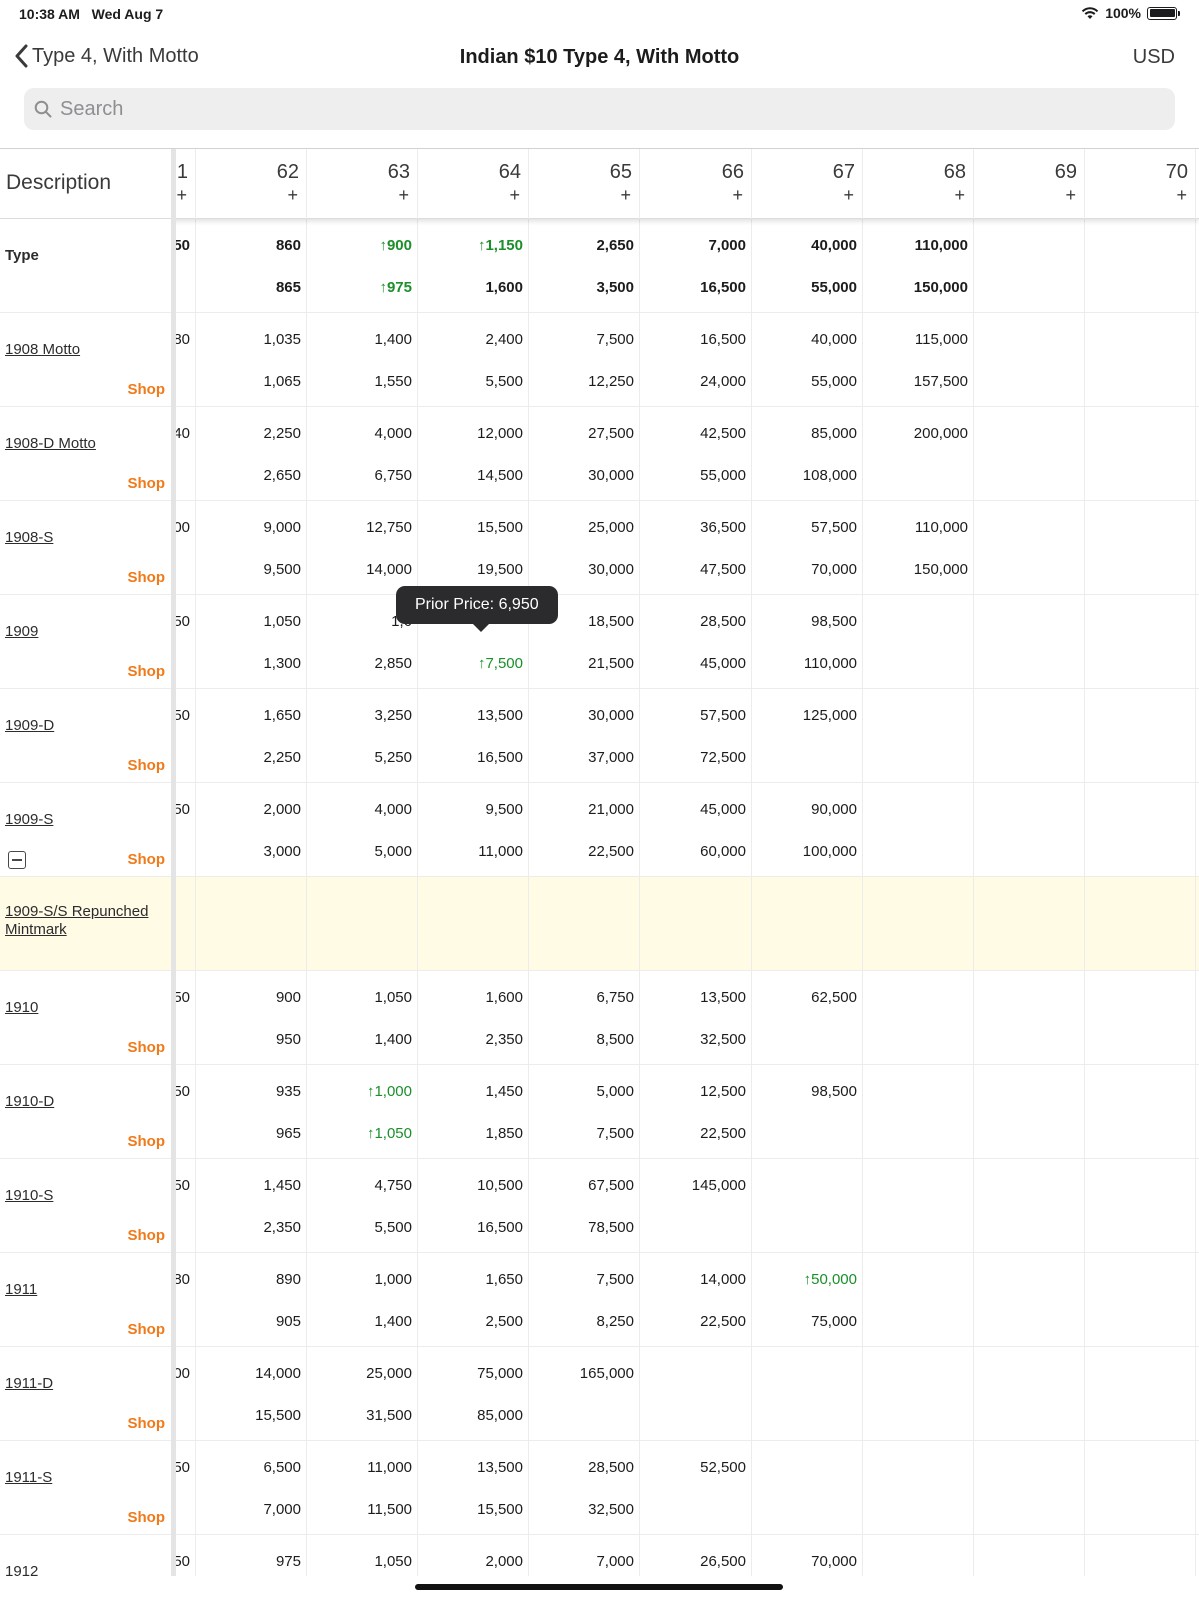  Describe the element at coordinates (473, 1206) in the screenshot. I see `price-cell: 10,500 16,500` at that location.